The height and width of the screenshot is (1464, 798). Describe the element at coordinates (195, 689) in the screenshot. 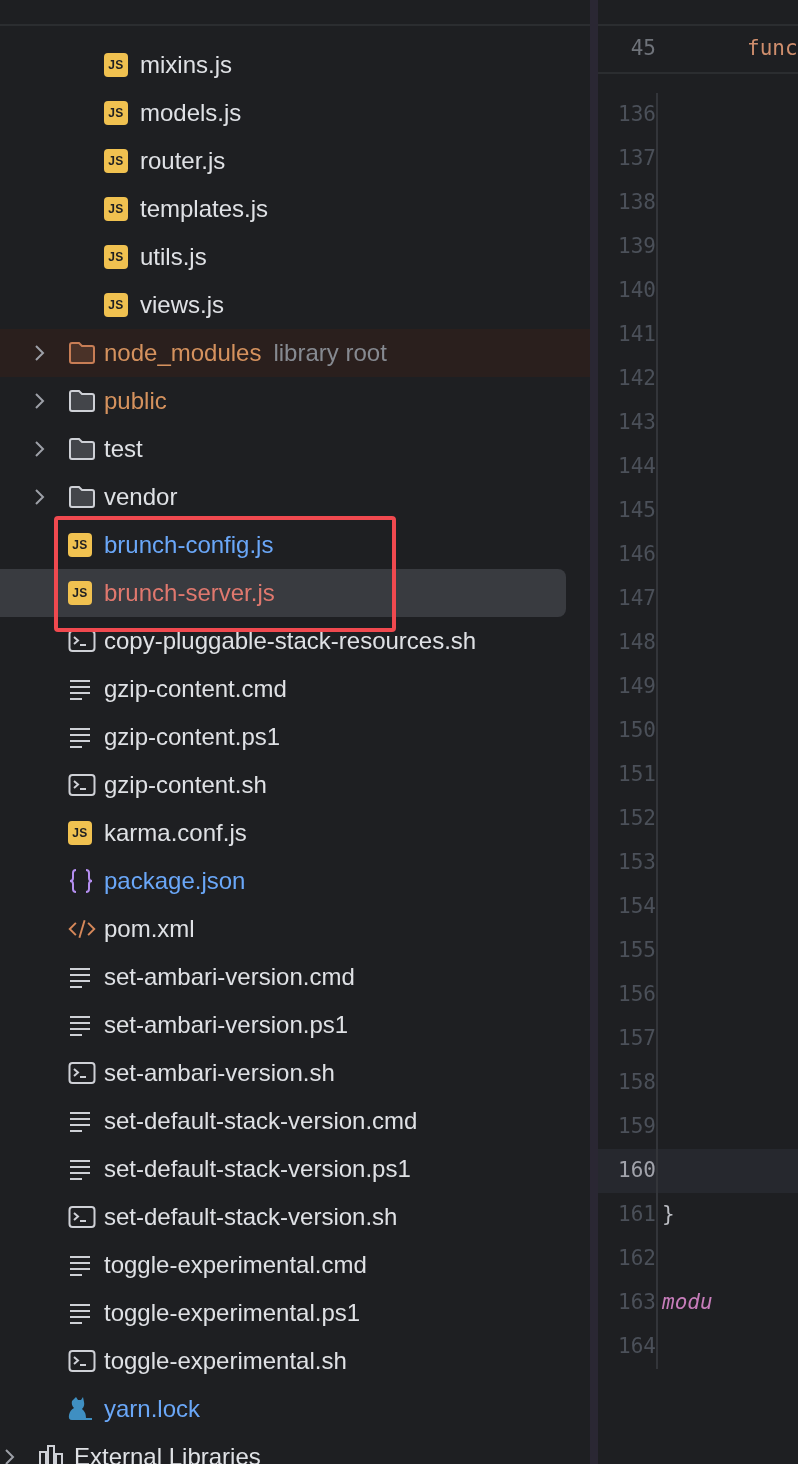

I see `file-name: gzip-content.cmd` at that location.